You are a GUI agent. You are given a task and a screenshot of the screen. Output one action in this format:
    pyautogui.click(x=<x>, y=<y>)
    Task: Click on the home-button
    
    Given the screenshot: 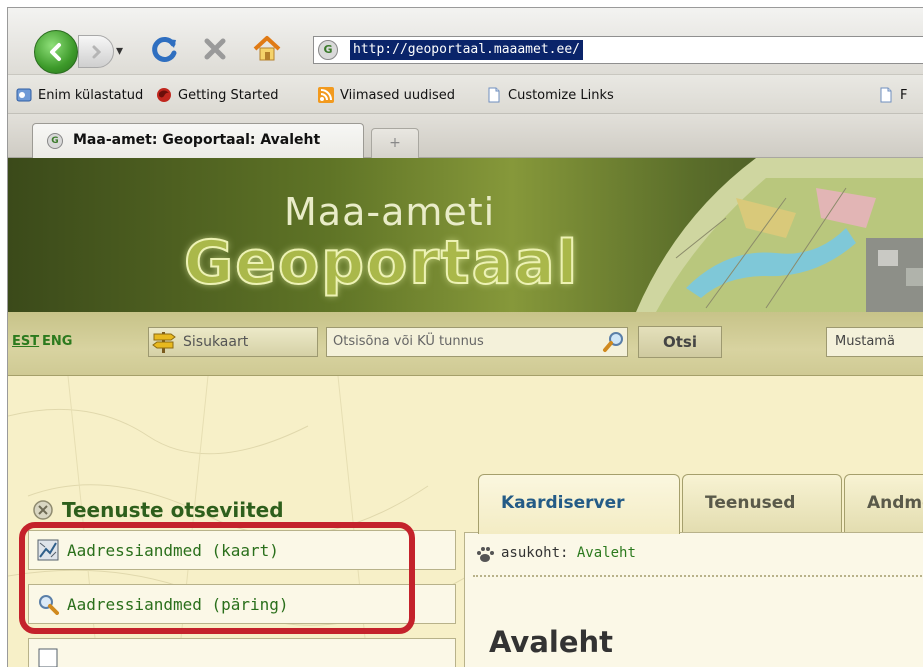 What is the action you would take?
    pyautogui.click(x=267, y=49)
    